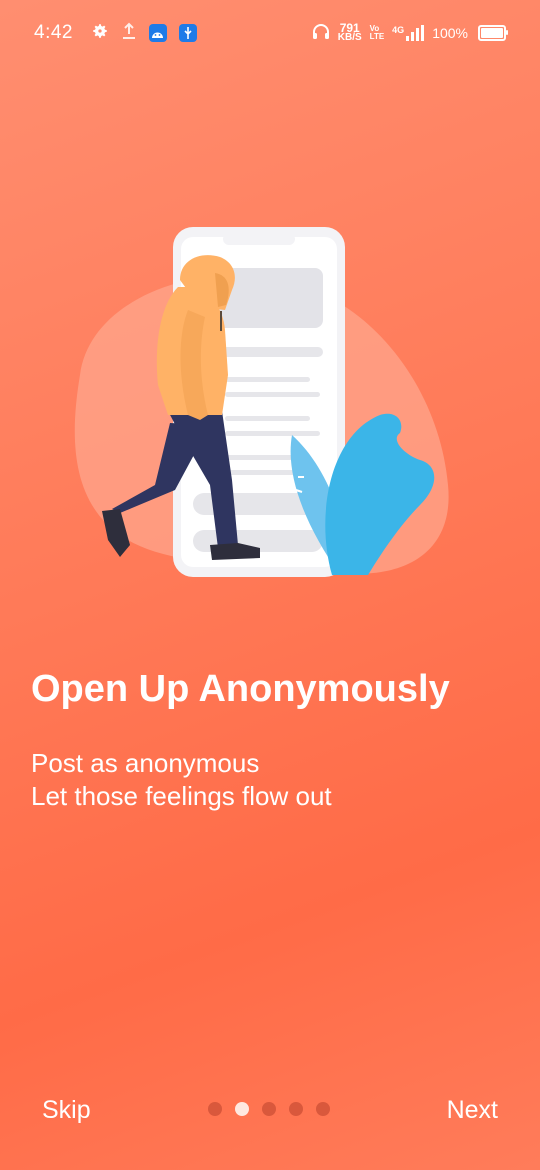 Image resolution: width=540 pixels, height=1170 pixels. I want to click on onboarding-title: Open Up Anonymously, so click(240, 689).